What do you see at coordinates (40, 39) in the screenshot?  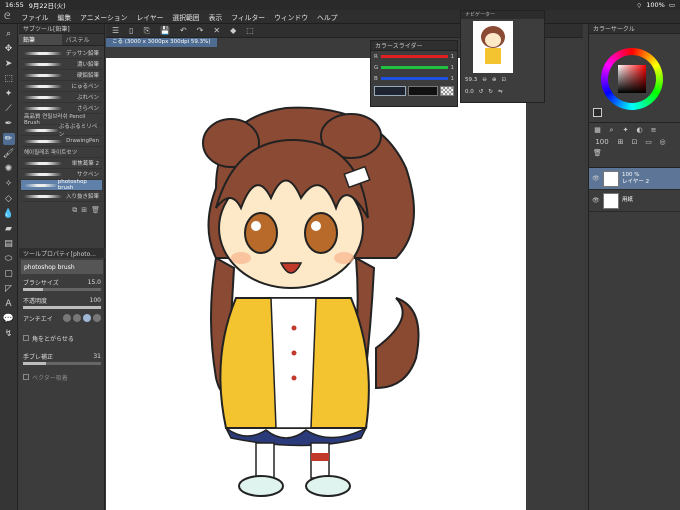 I see `tab-pencil: 鉛筆` at bounding box center [40, 39].